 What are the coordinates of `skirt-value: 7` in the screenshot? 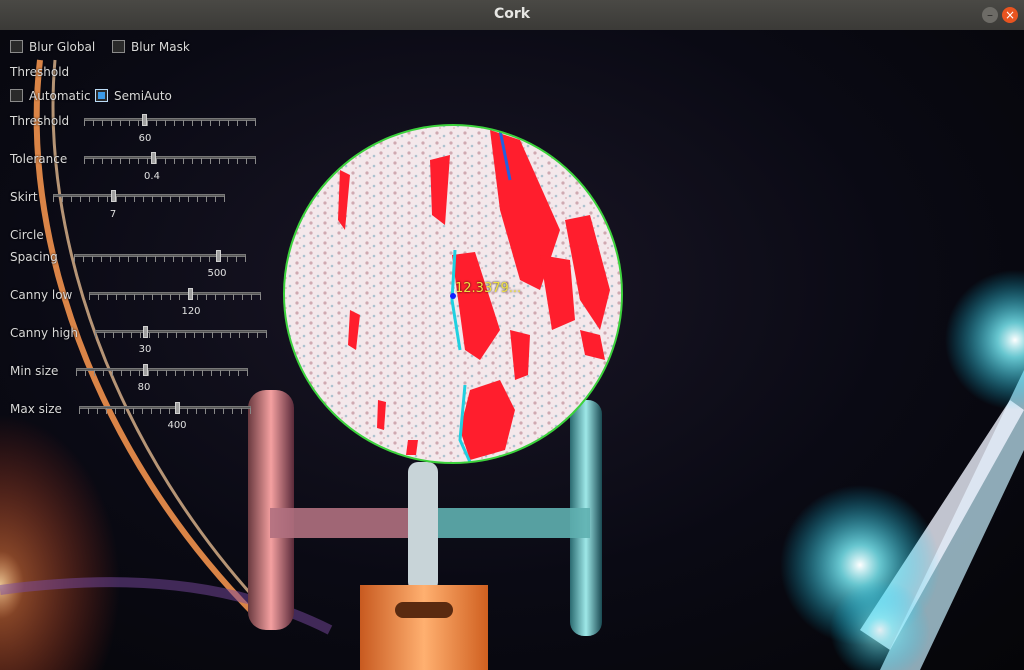 It's located at (113, 214).